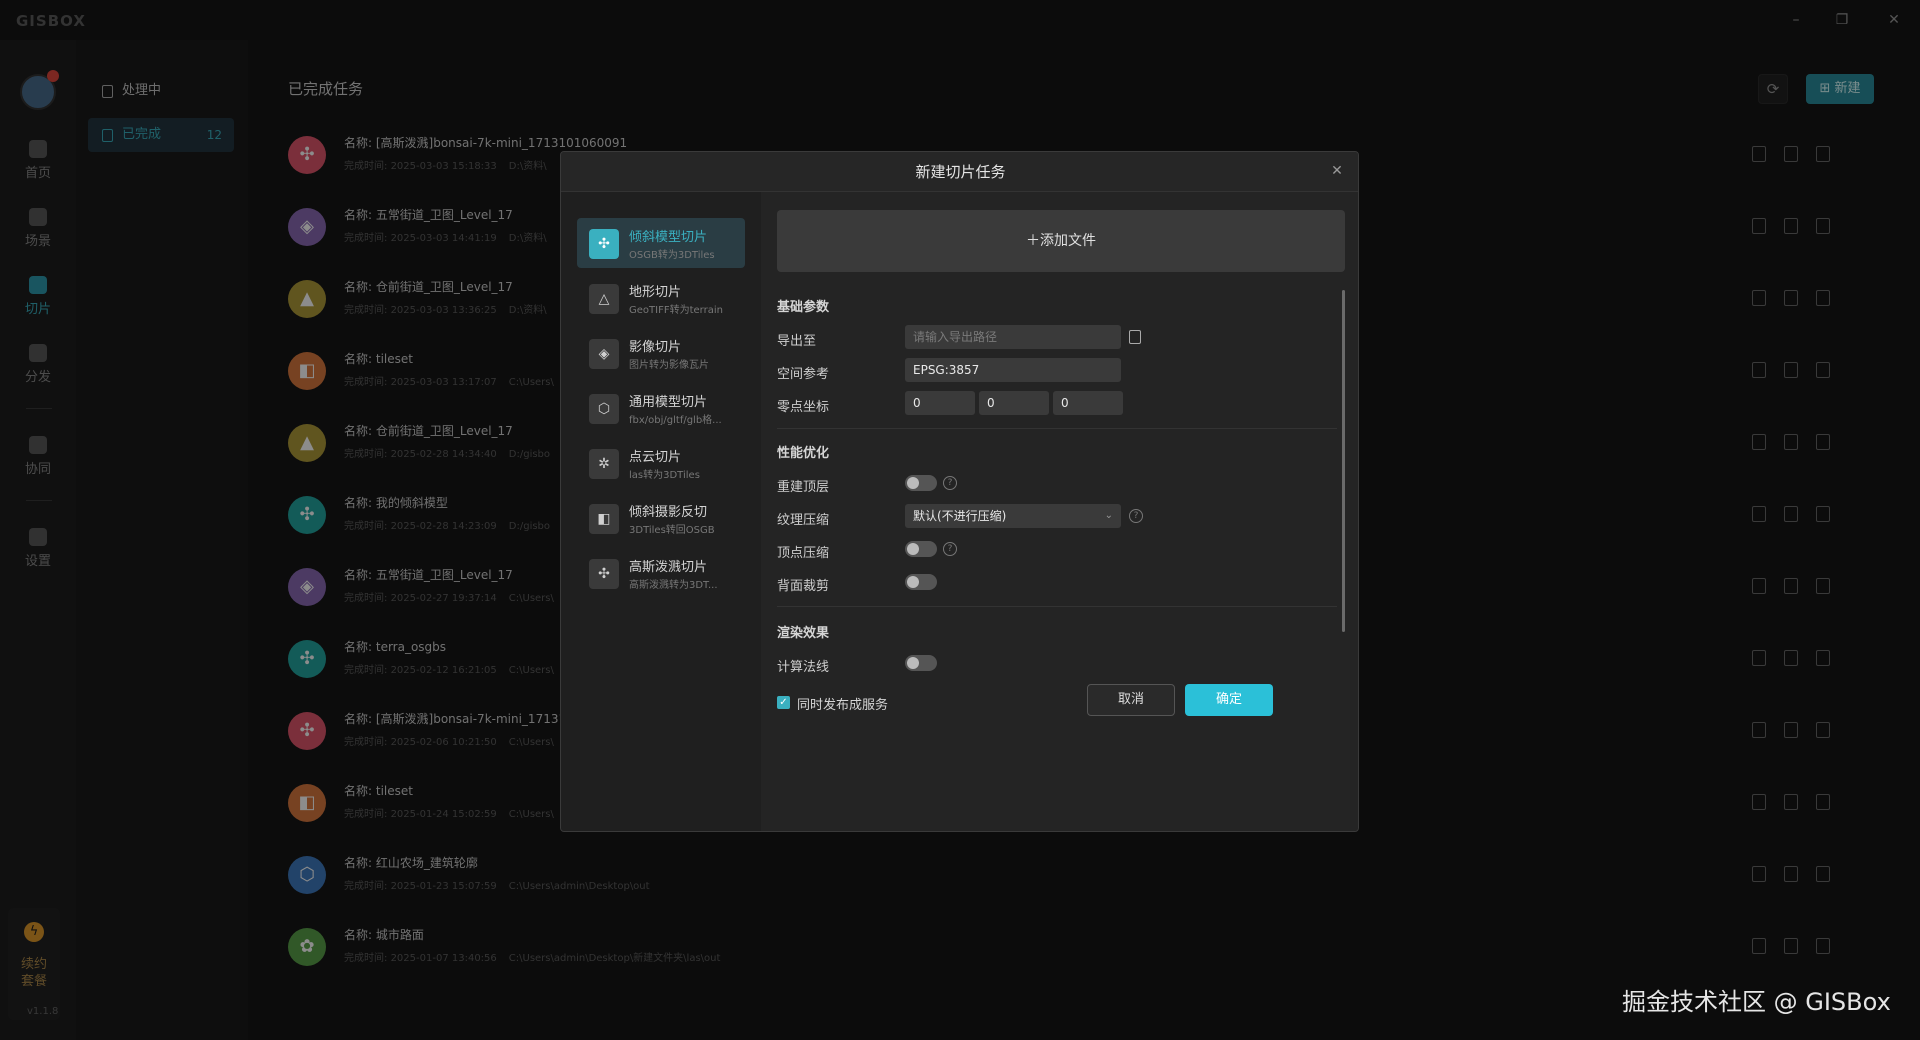 The image size is (1920, 1040). Describe the element at coordinates (803, 667) in the screenshot. I see `compute-normals-label: 计算法线` at that location.